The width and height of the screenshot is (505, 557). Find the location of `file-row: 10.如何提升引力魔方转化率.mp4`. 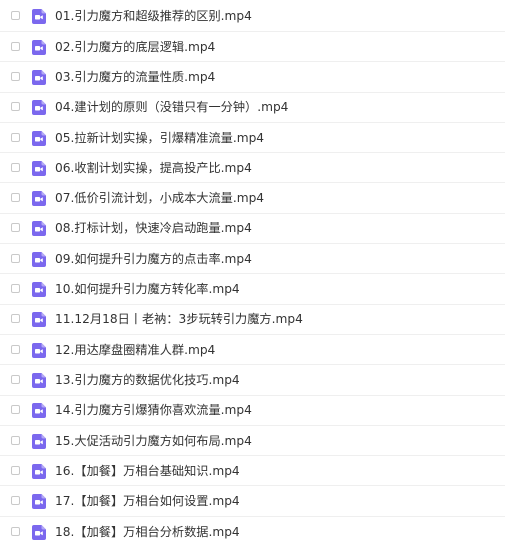

file-row: 10.如何提升引力魔方转化率.mp4 is located at coordinates (252, 289).